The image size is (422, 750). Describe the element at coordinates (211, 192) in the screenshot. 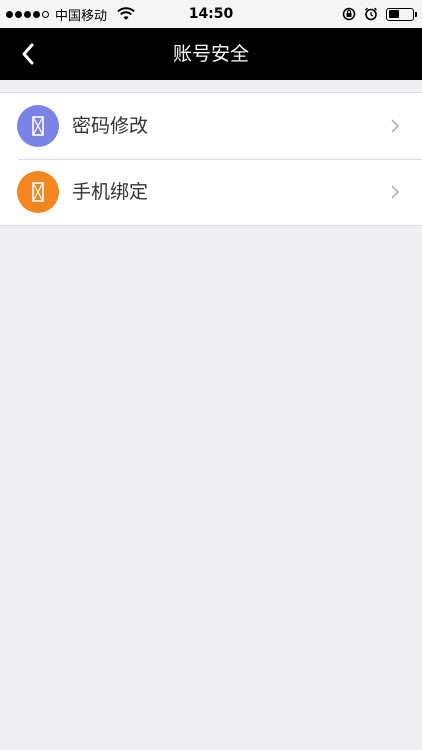

I see `menu-item-phone-binding: 手机绑定` at that location.